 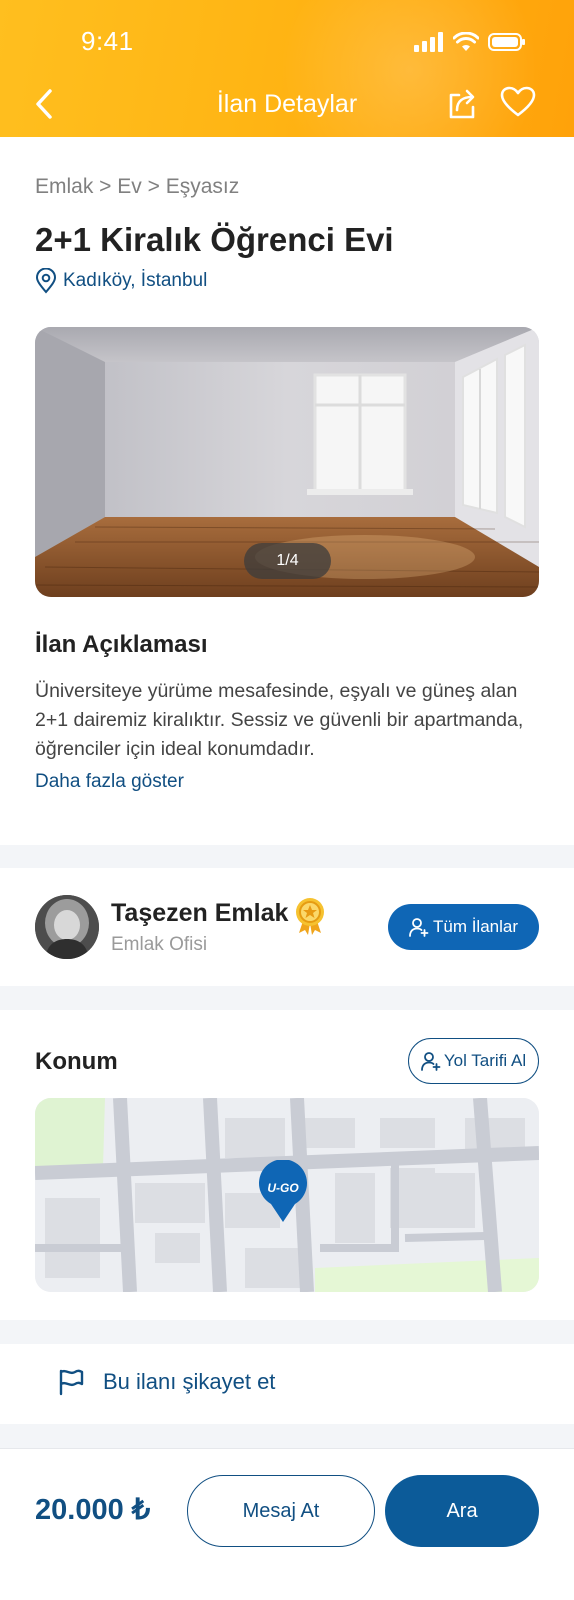 I want to click on location-section-title: Konum, so click(x=76, y=1061).